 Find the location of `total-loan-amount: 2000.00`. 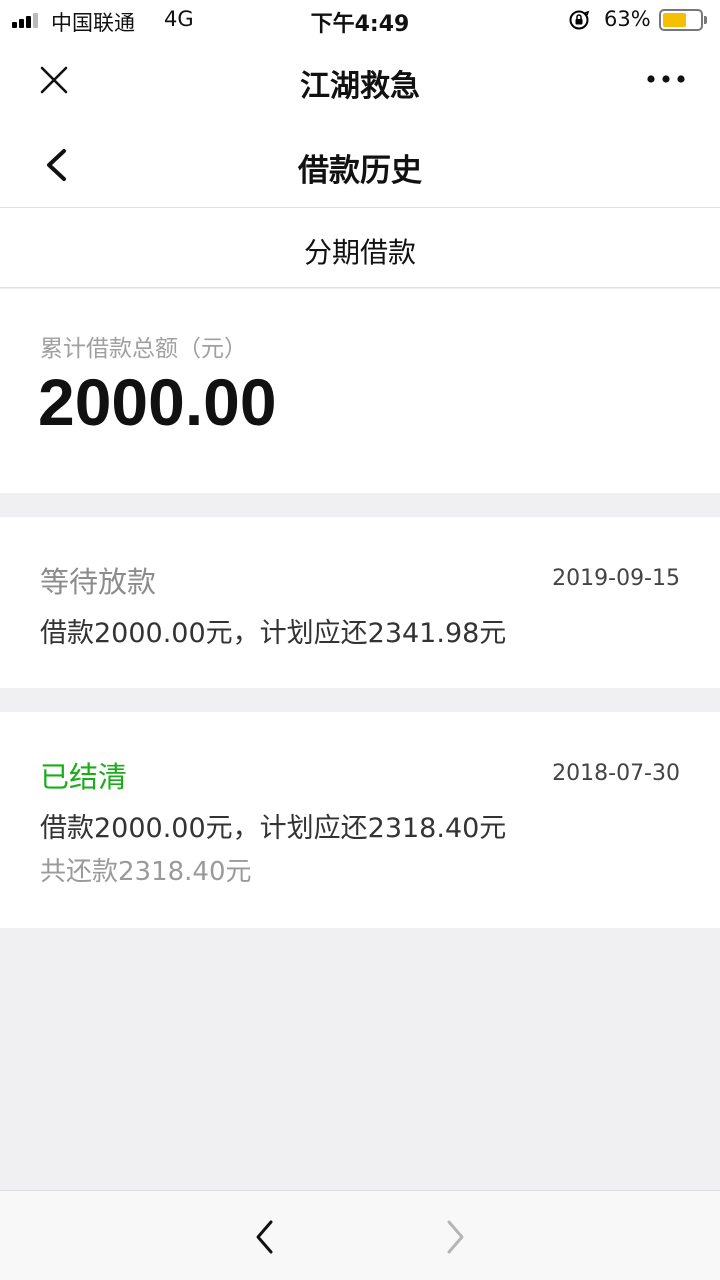

total-loan-amount: 2000.00 is located at coordinates (157, 402).